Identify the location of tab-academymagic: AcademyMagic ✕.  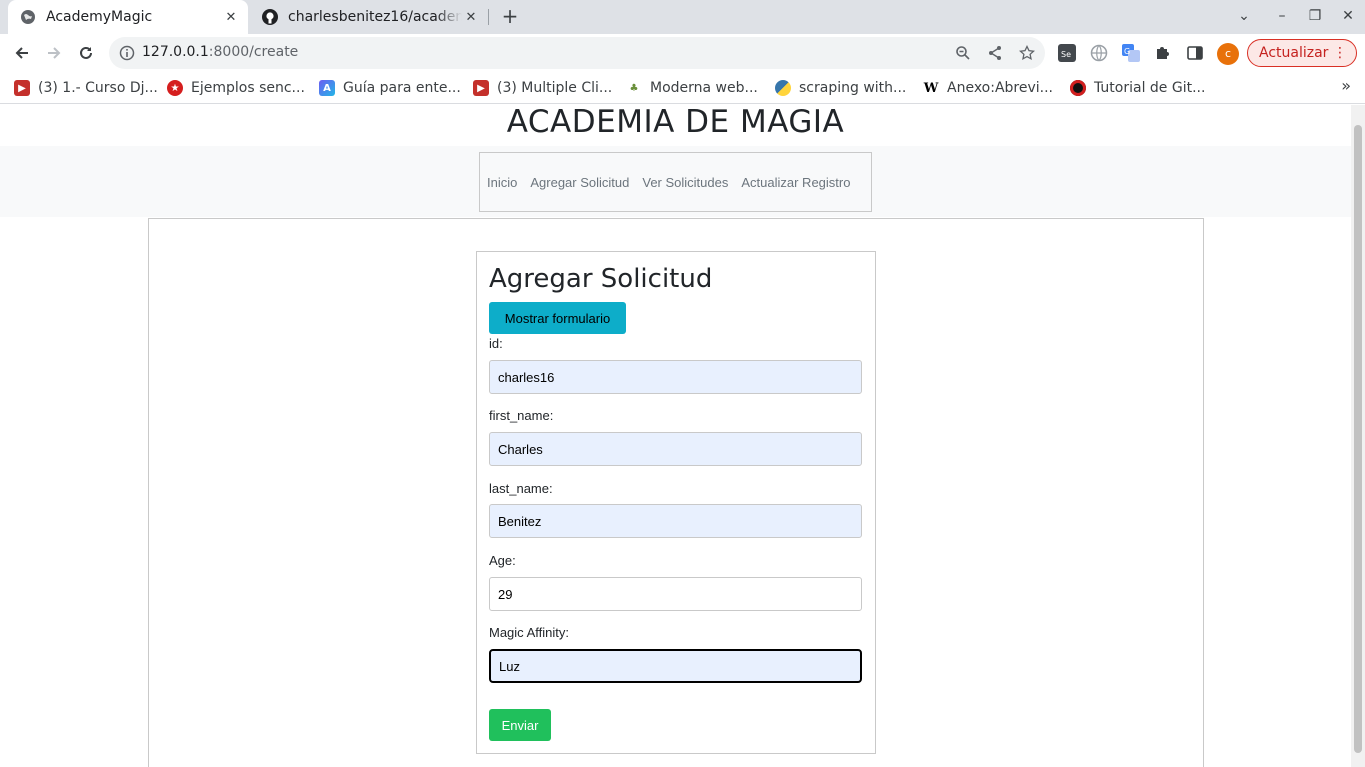
(128, 17).